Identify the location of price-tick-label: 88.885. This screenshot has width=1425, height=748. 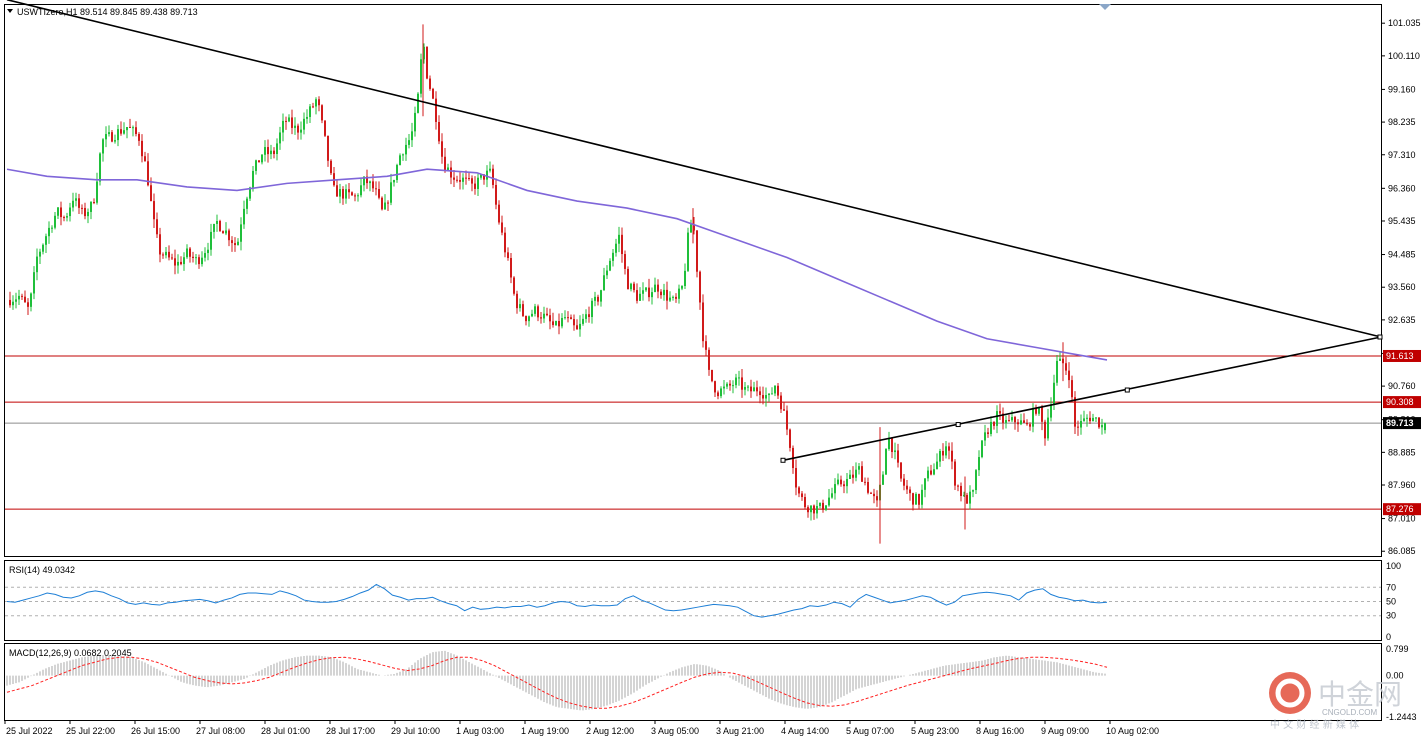
(1402, 452).